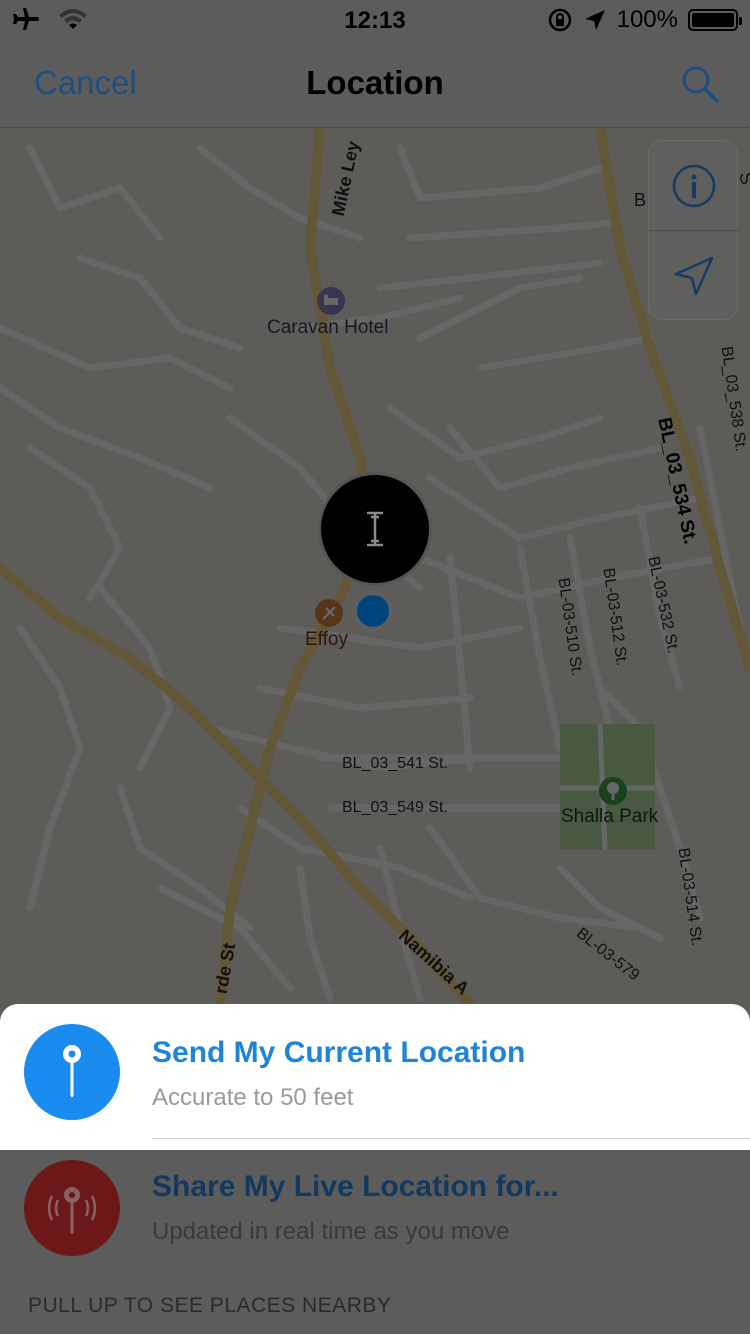 This screenshot has width=750, height=1334. I want to click on status-bar: 12:13 100%, so click(375, 20).